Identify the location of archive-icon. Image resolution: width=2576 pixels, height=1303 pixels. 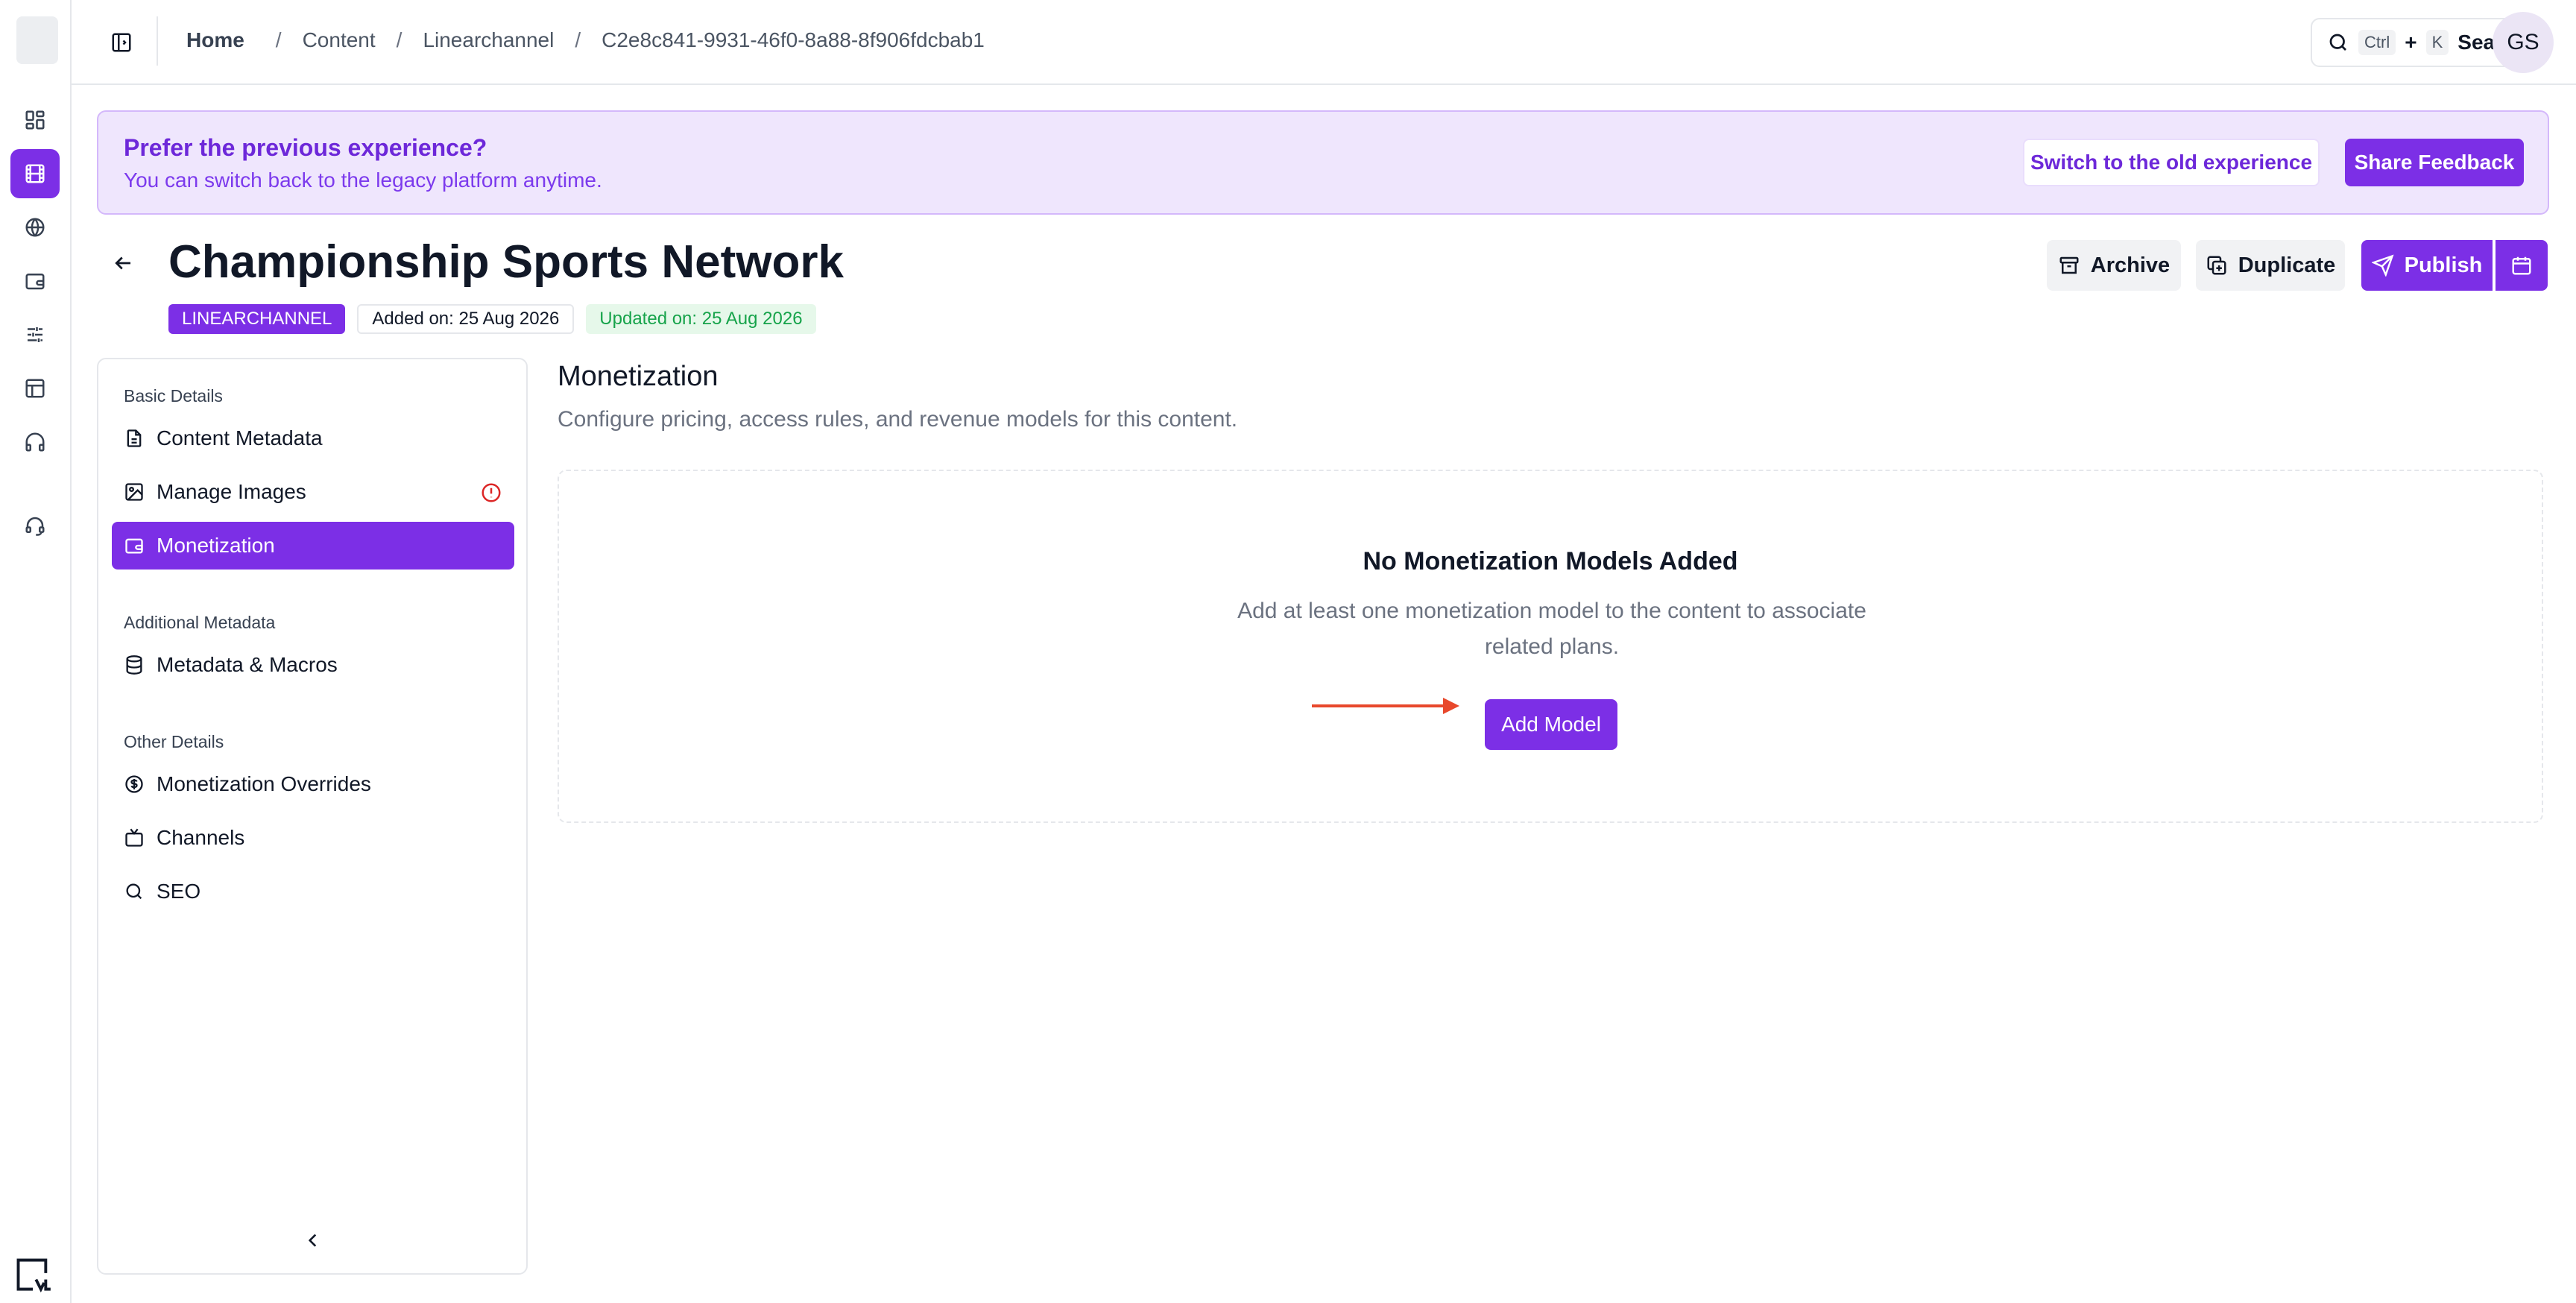
(2069, 265).